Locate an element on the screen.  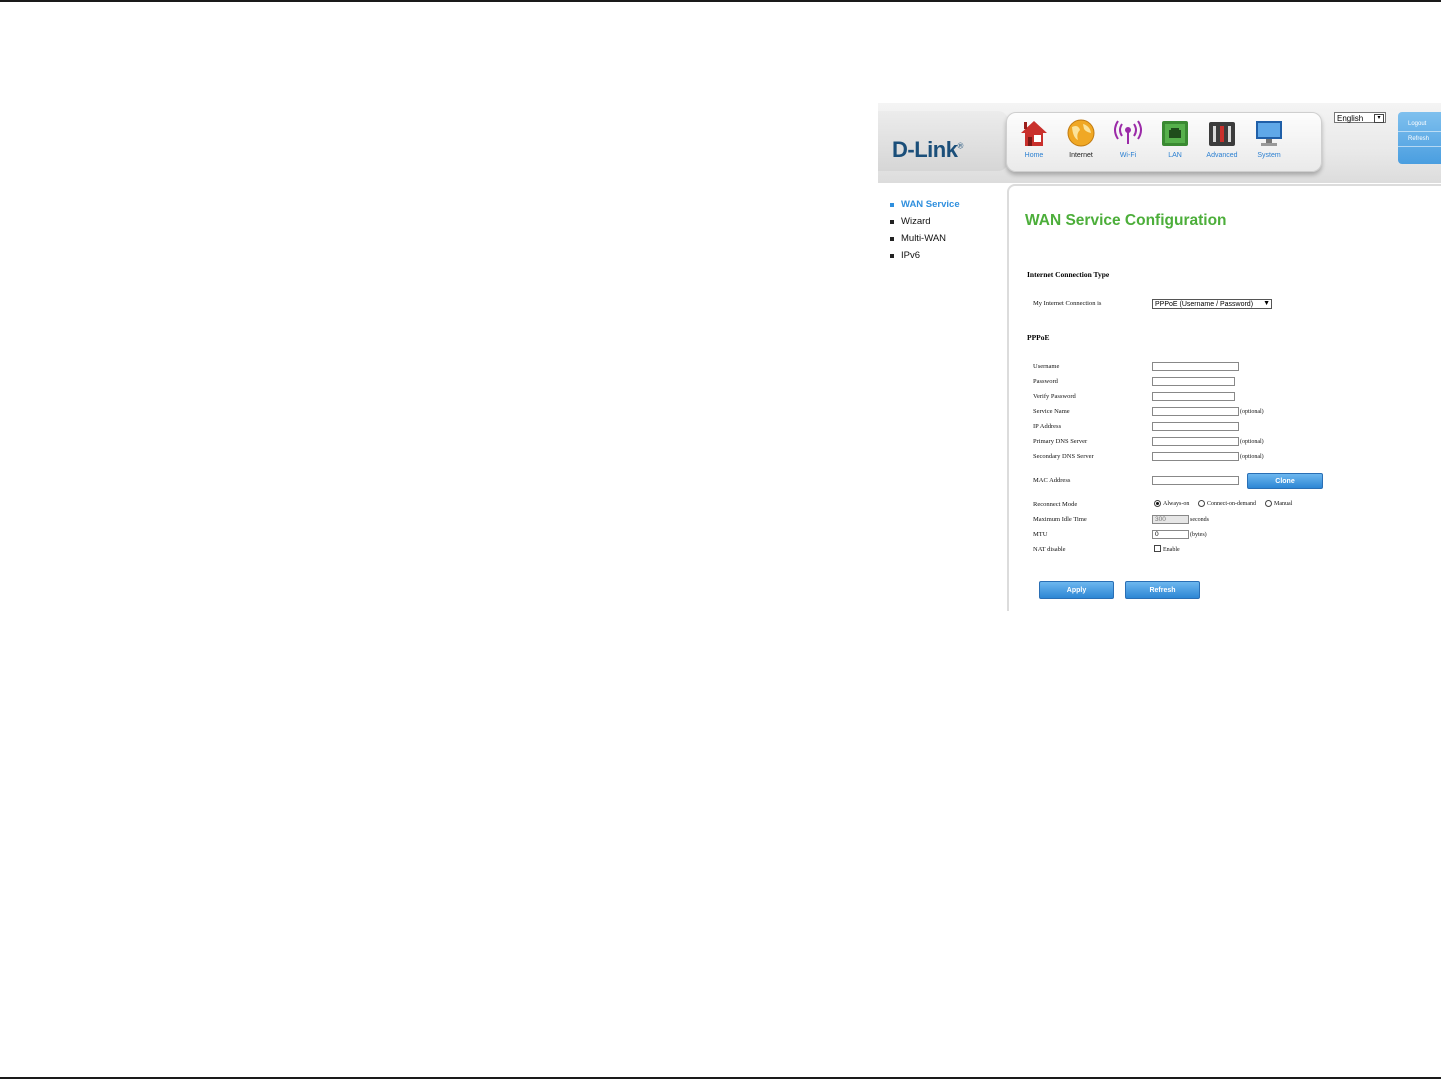
network-port-icon is located at coordinates (1175, 133).